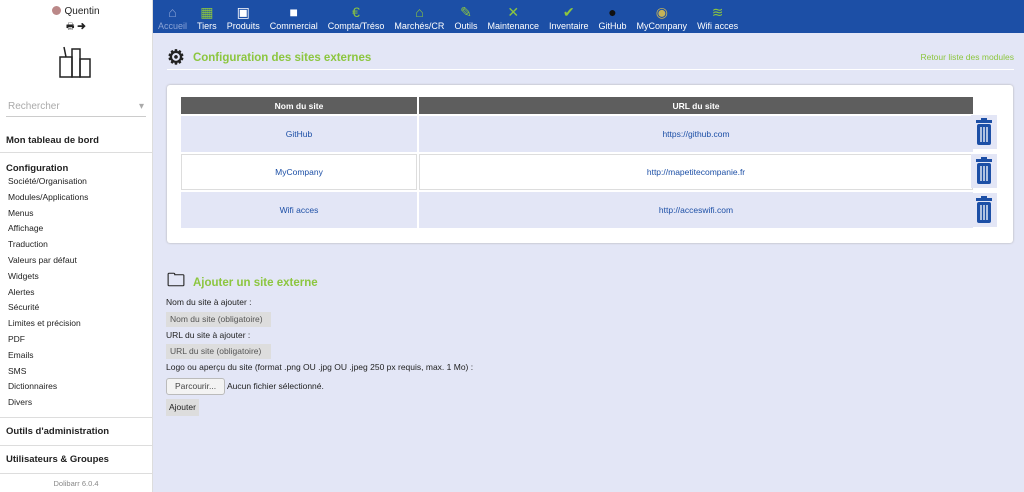 The width and height of the screenshot is (1024, 492). What do you see at coordinates (612, 12) in the screenshot?
I see `github-icon: ●` at bounding box center [612, 12].